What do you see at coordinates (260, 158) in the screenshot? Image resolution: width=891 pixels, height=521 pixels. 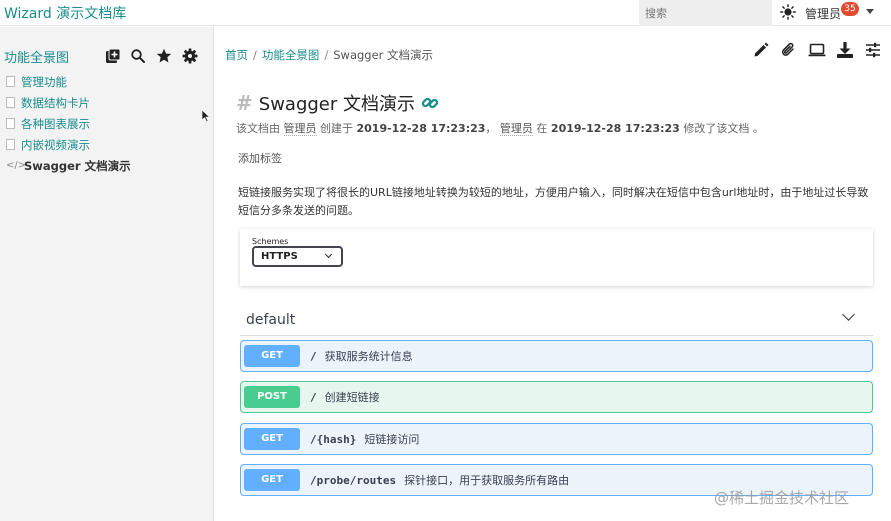 I see `add-tag-button: 添加标签` at bounding box center [260, 158].